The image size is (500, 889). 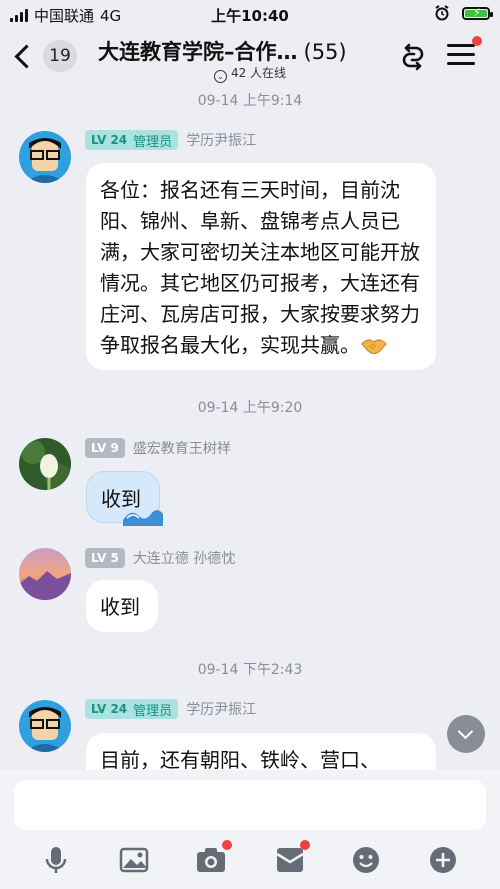 What do you see at coordinates (325, 52) in the screenshot?
I see `member-count: (55)` at bounding box center [325, 52].